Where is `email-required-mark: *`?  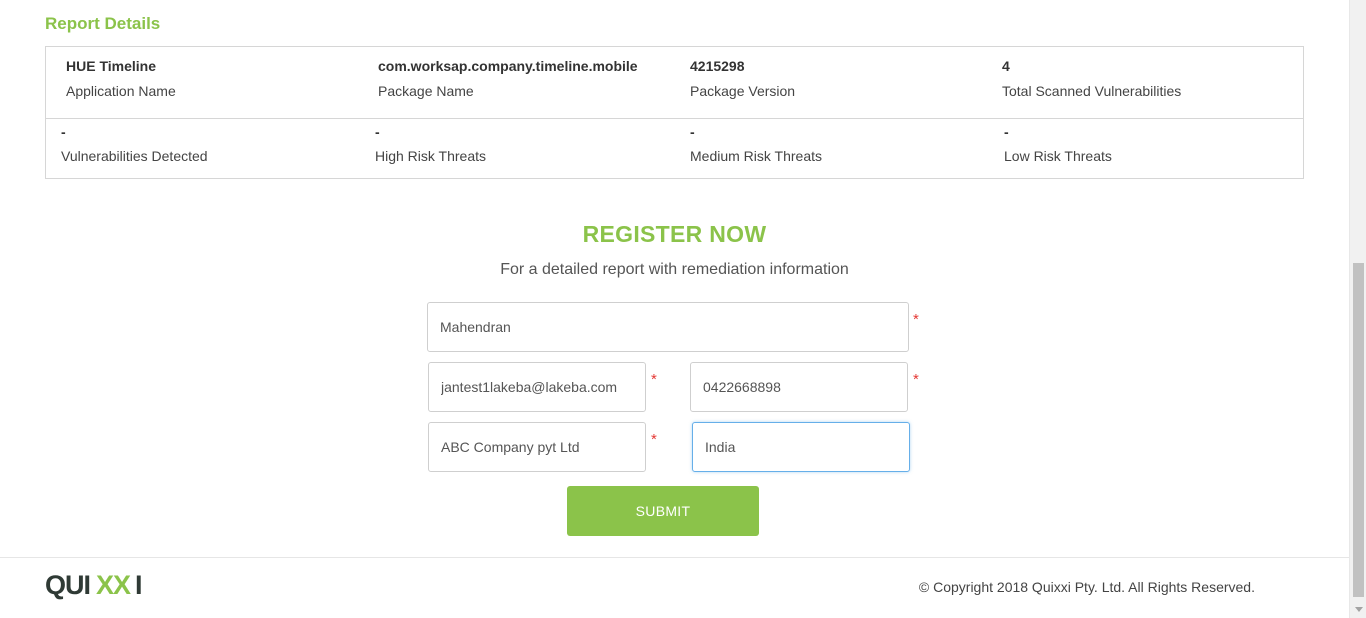 email-required-mark: * is located at coordinates (654, 379).